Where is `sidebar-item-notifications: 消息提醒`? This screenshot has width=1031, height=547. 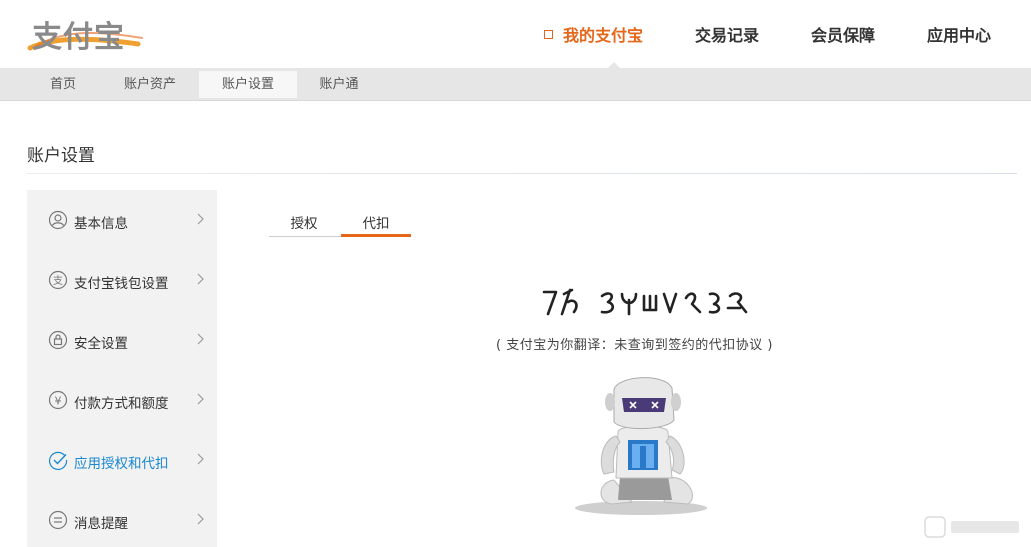
sidebar-item-notifications: 消息提醒 is located at coordinates (122, 518).